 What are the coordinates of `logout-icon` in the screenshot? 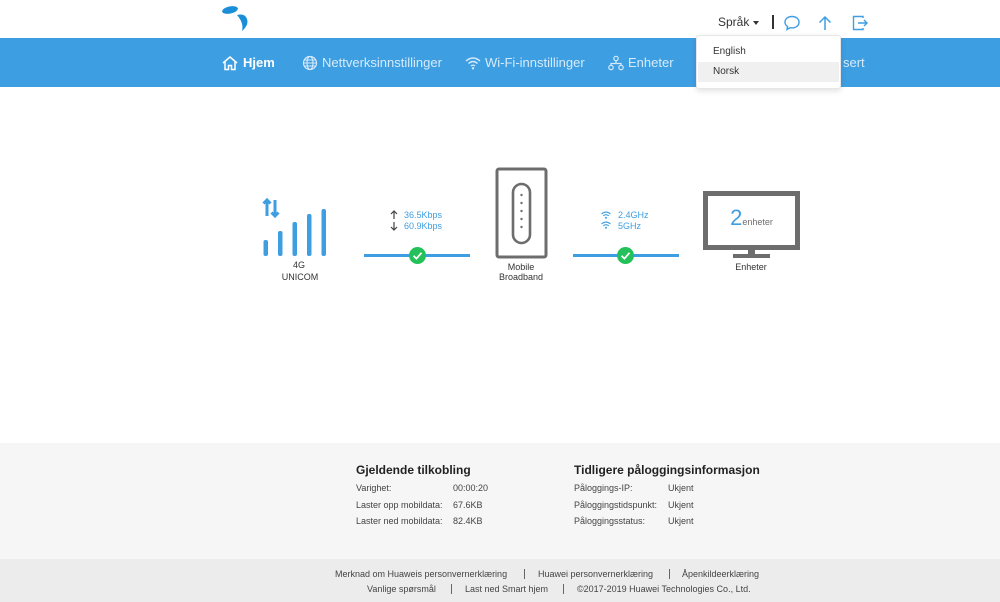 It's located at (860, 23).